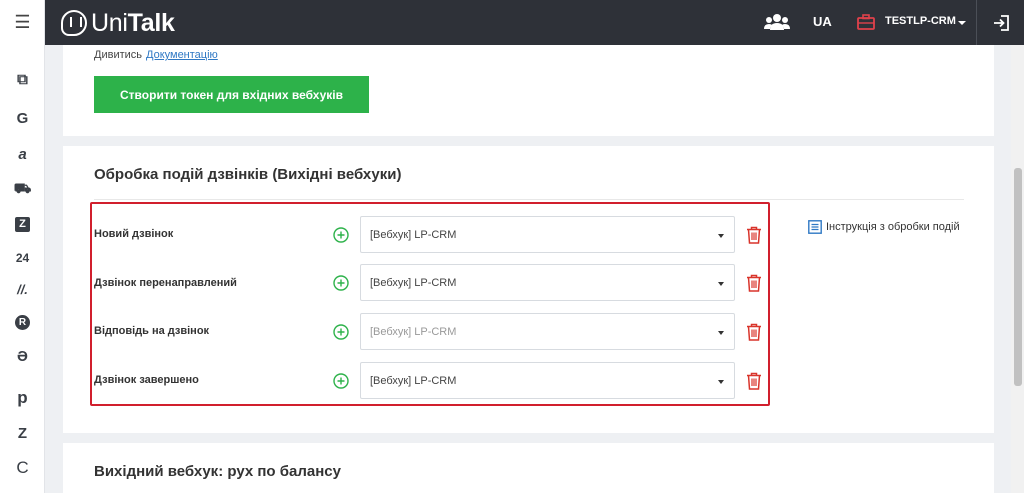 This screenshot has width=1024, height=493. I want to click on retailcrm-icon-glyph: R, so click(22, 322).